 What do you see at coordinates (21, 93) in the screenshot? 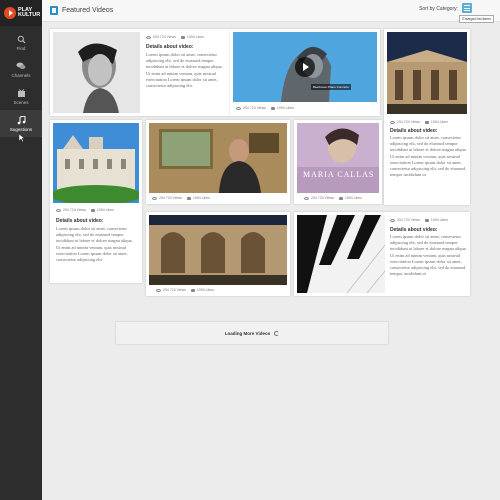
I see `scenes-icon` at bounding box center [21, 93].